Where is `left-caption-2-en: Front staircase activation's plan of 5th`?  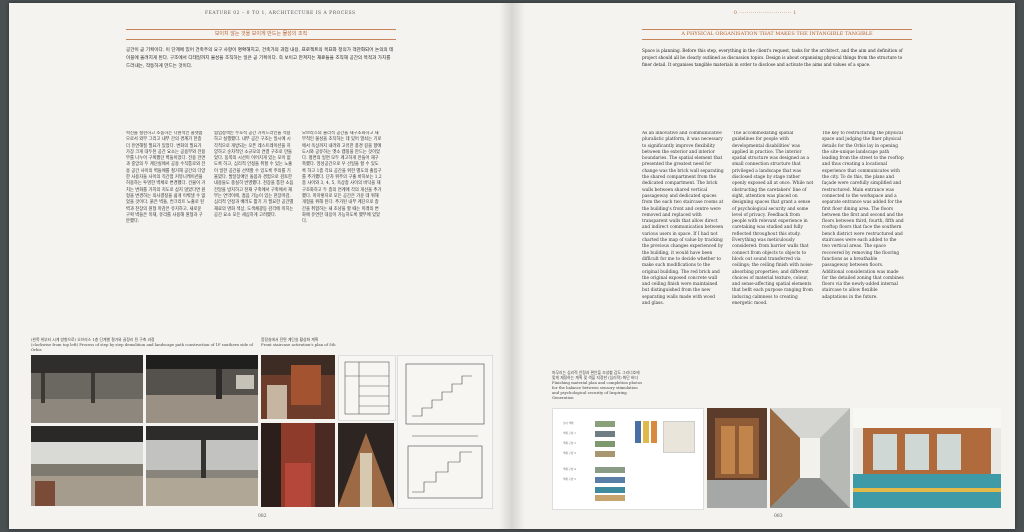
left-caption-2-en: Front staircase activation's plan of 5th is located at coordinates (298, 344).